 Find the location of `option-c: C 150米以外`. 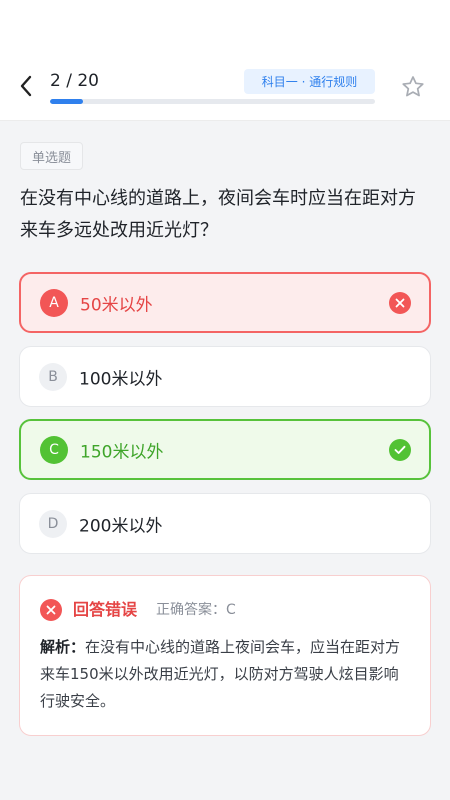

option-c: C 150米以外 is located at coordinates (225, 449).